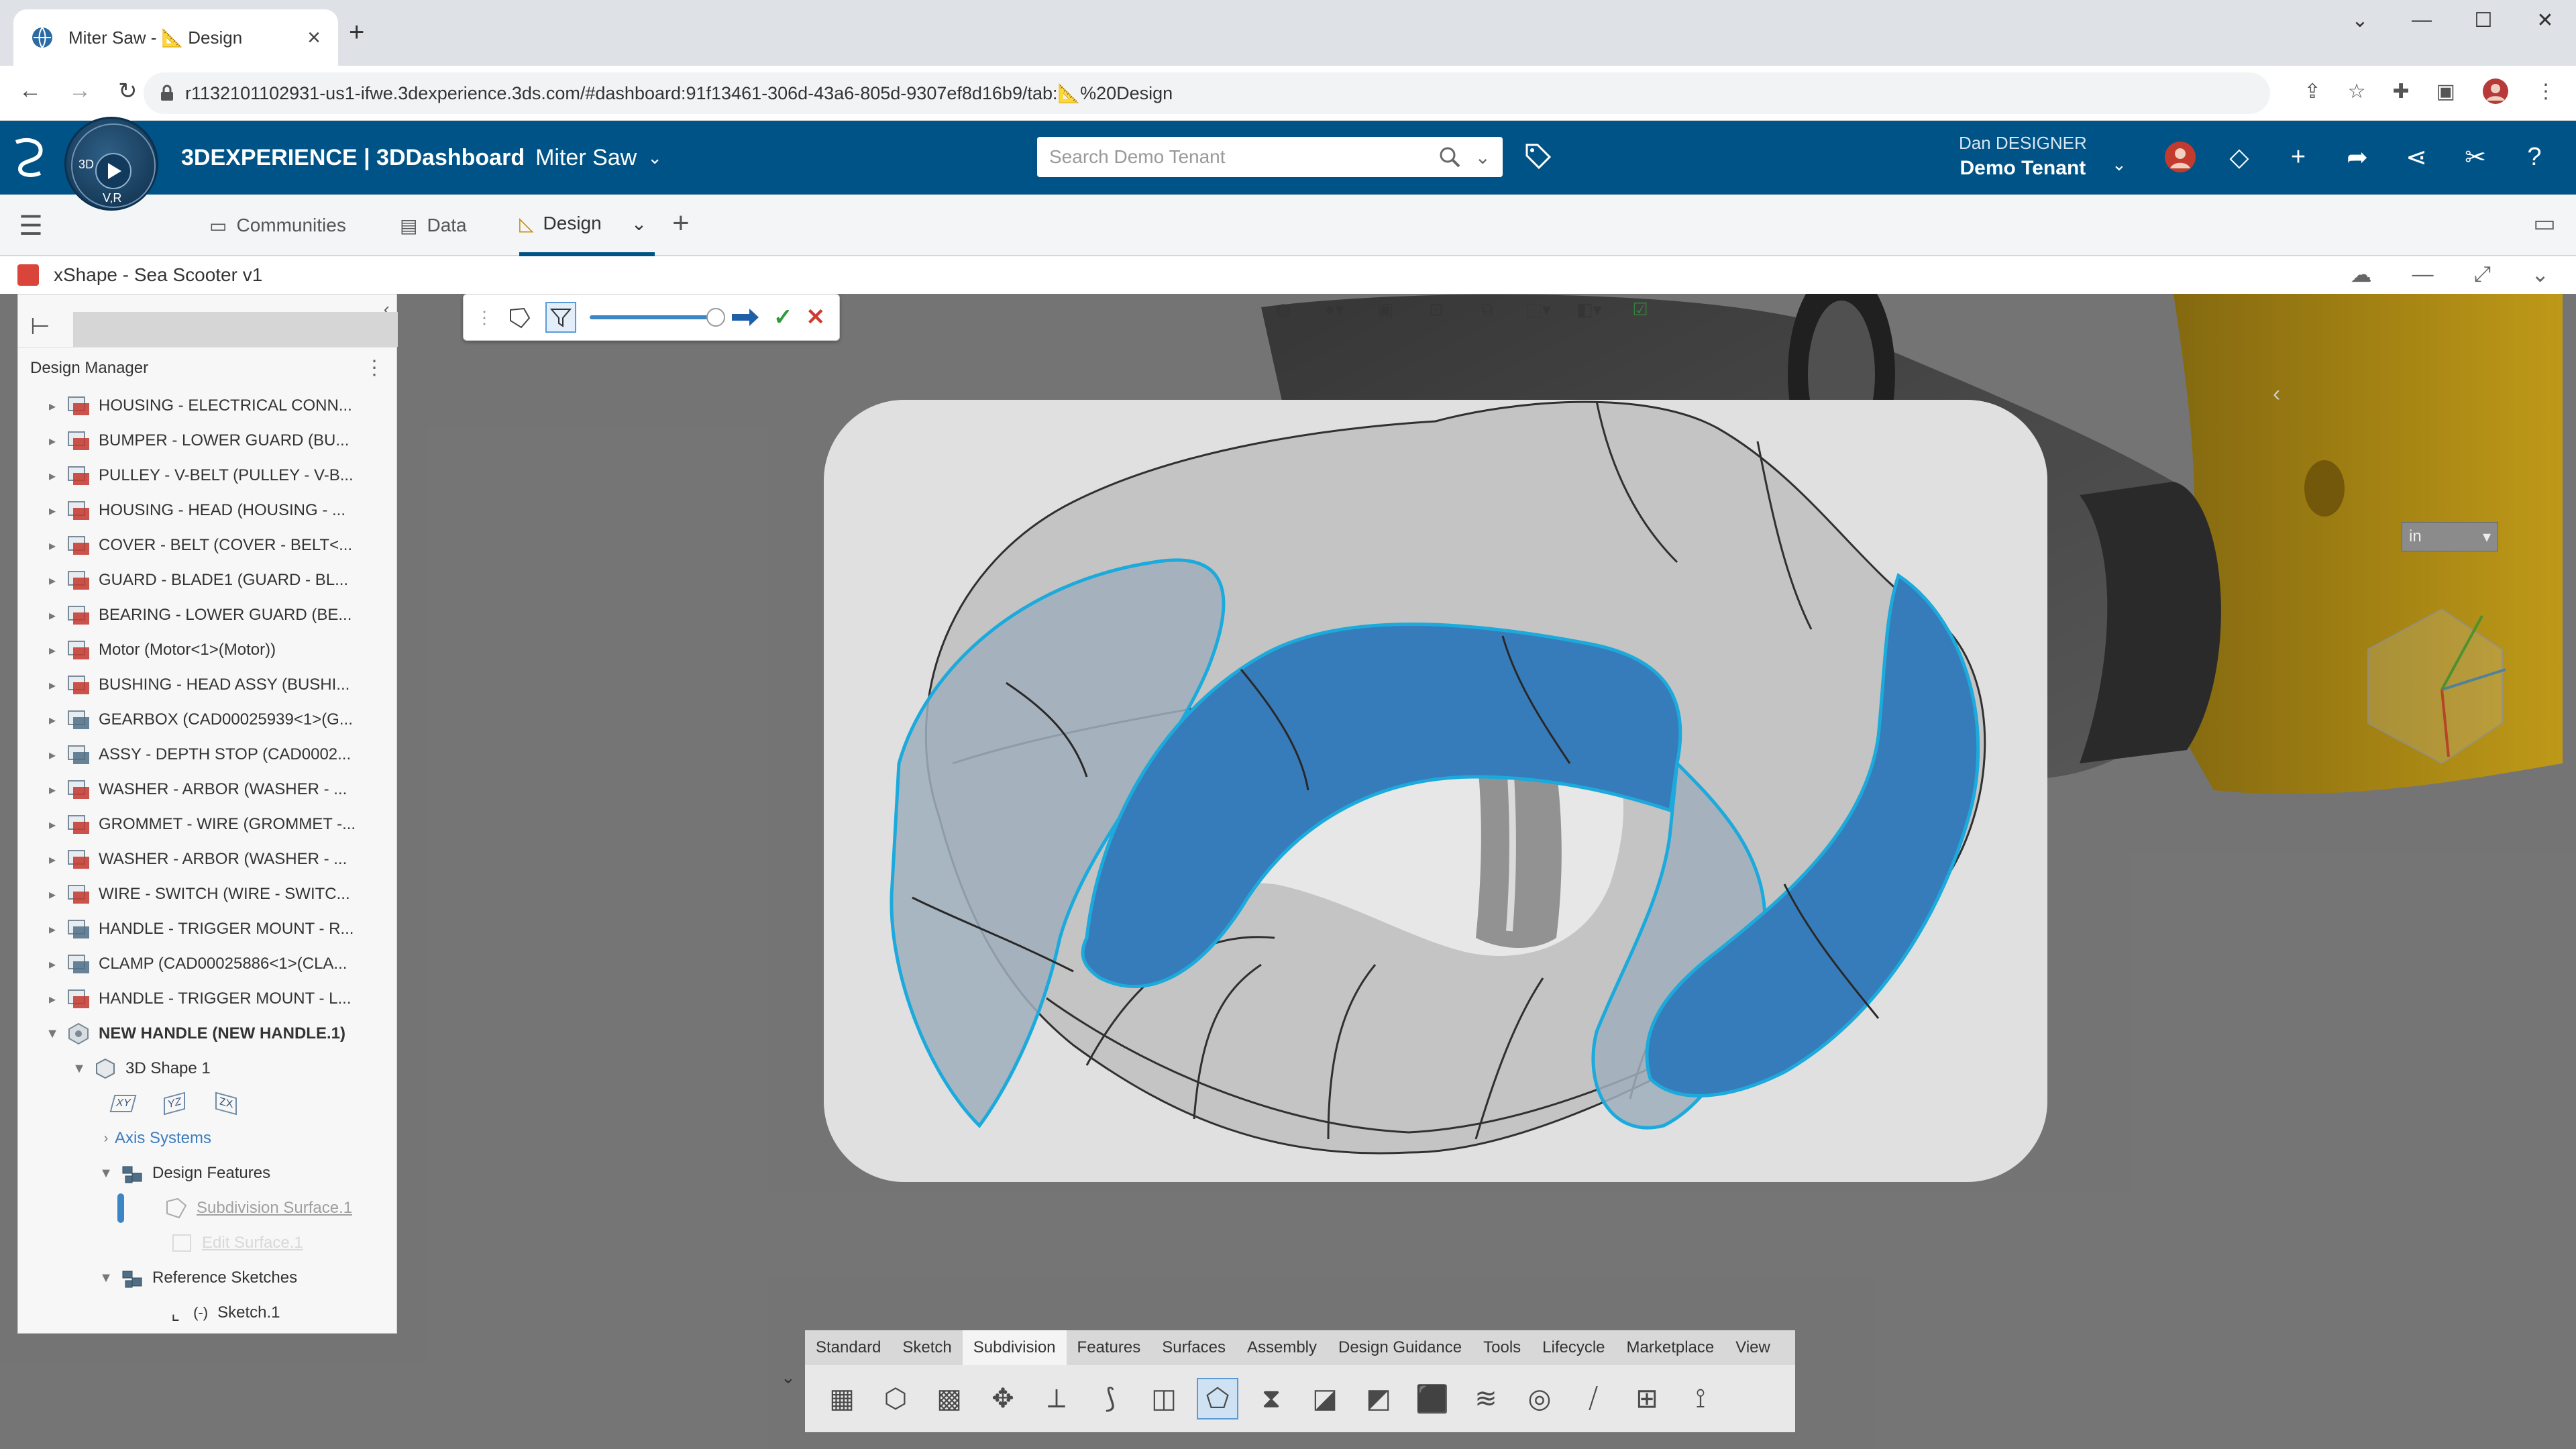 The height and width of the screenshot is (1449, 2576). Describe the element at coordinates (639, 224) in the screenshot. I see `tab-chevron-icon: ⌄` at that location.